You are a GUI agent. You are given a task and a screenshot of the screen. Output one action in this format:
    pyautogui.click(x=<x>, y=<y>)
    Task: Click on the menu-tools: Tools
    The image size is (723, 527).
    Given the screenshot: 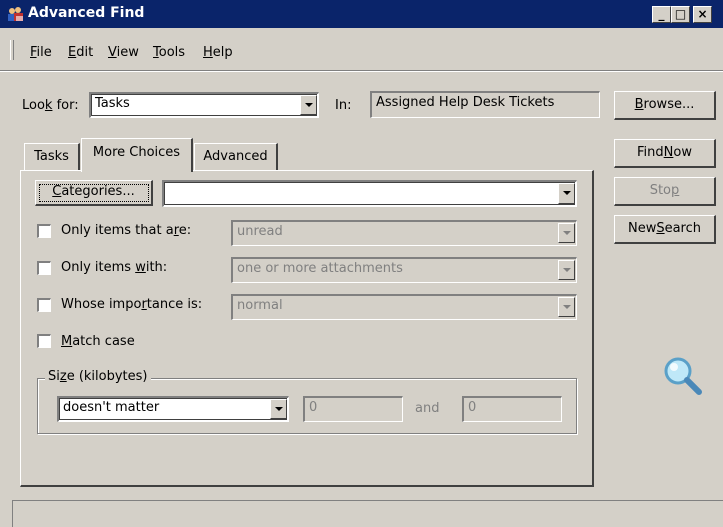 What is the action you would take?
    pyautogui.click(x=169, y=52)
    